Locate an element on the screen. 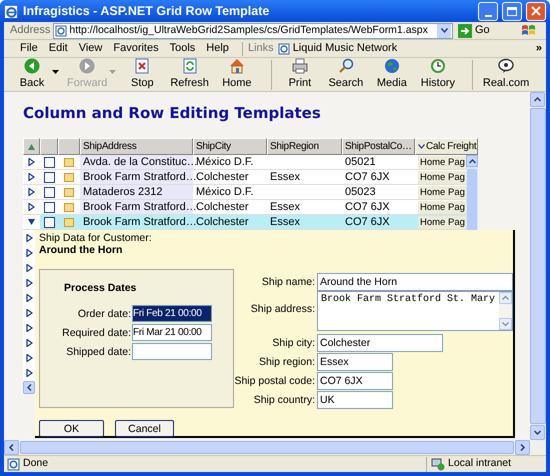 The image size is (550, 476). menu-item: Tools is located at coordinates (183, 48).